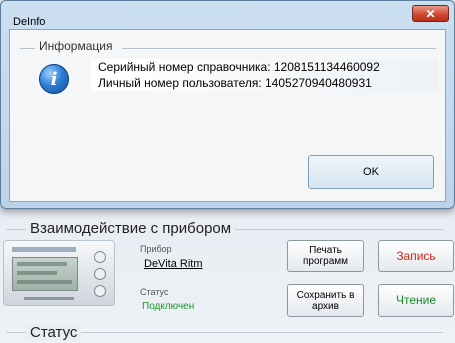 Image resolution: width=455 pixels, height=343 pixels. What do you see at coordinates (54, 79) in the screenshot?
I see `info-icon: i` at bounding box center [54, 79].